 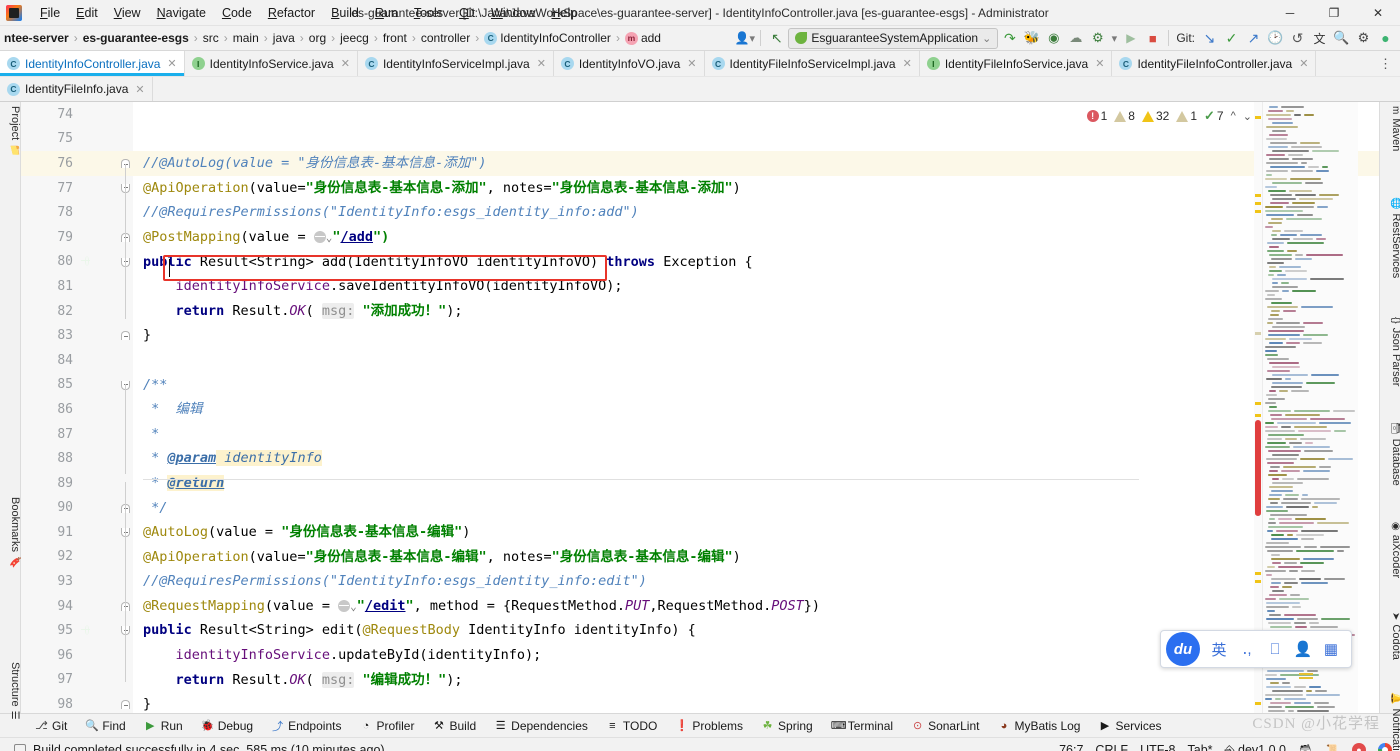 I want to click on menu-item-tools: Tools, so click(x=428, y=13).